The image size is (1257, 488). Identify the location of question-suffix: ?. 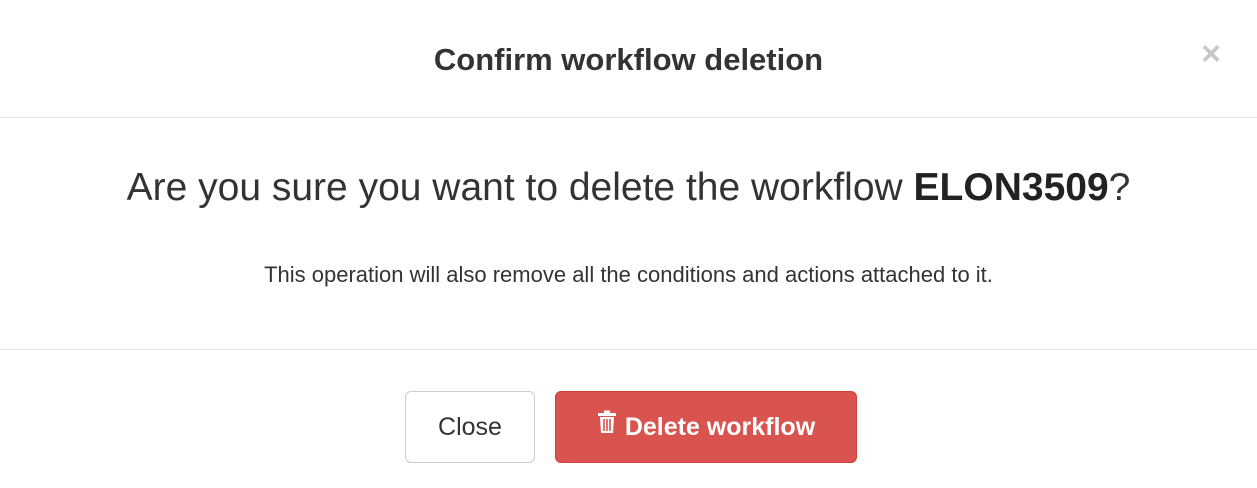
(1119, 187).